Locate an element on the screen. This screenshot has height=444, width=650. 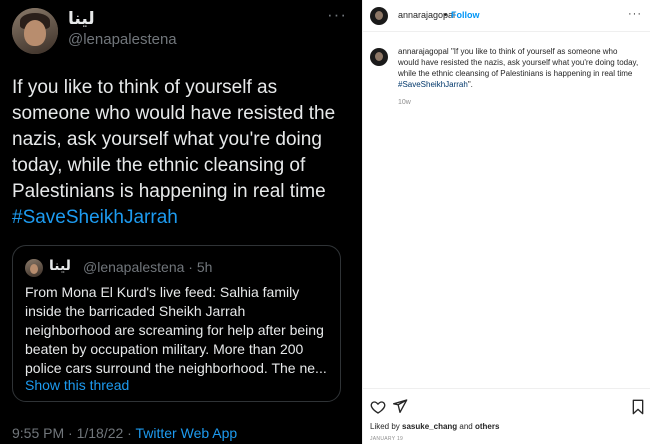
show-thread-link: Show this thread is located at coordinates (77, 385).